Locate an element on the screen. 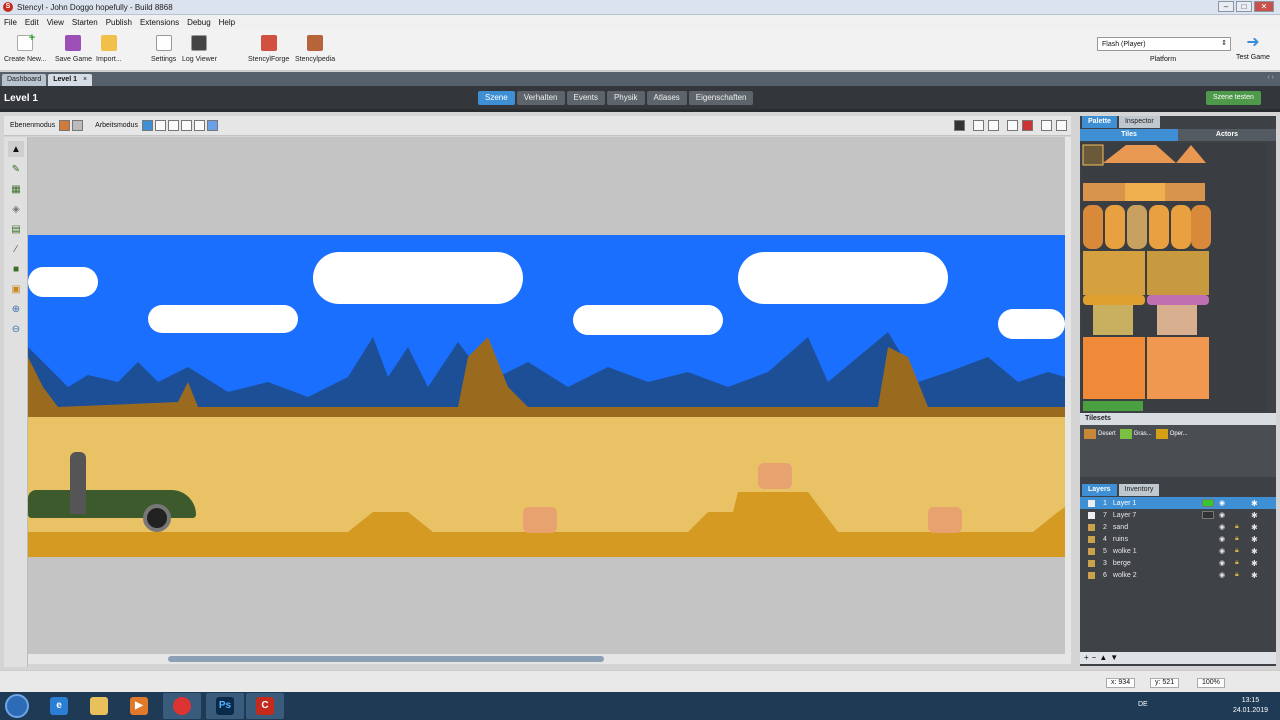 The width and height of the screenshot is (1280, 720). tab-verhalten: Verhalten is located at coordinates (540, 98).